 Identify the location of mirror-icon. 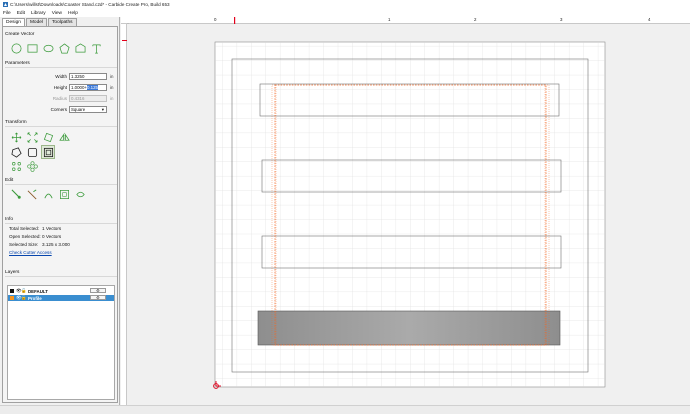
(64, 137).